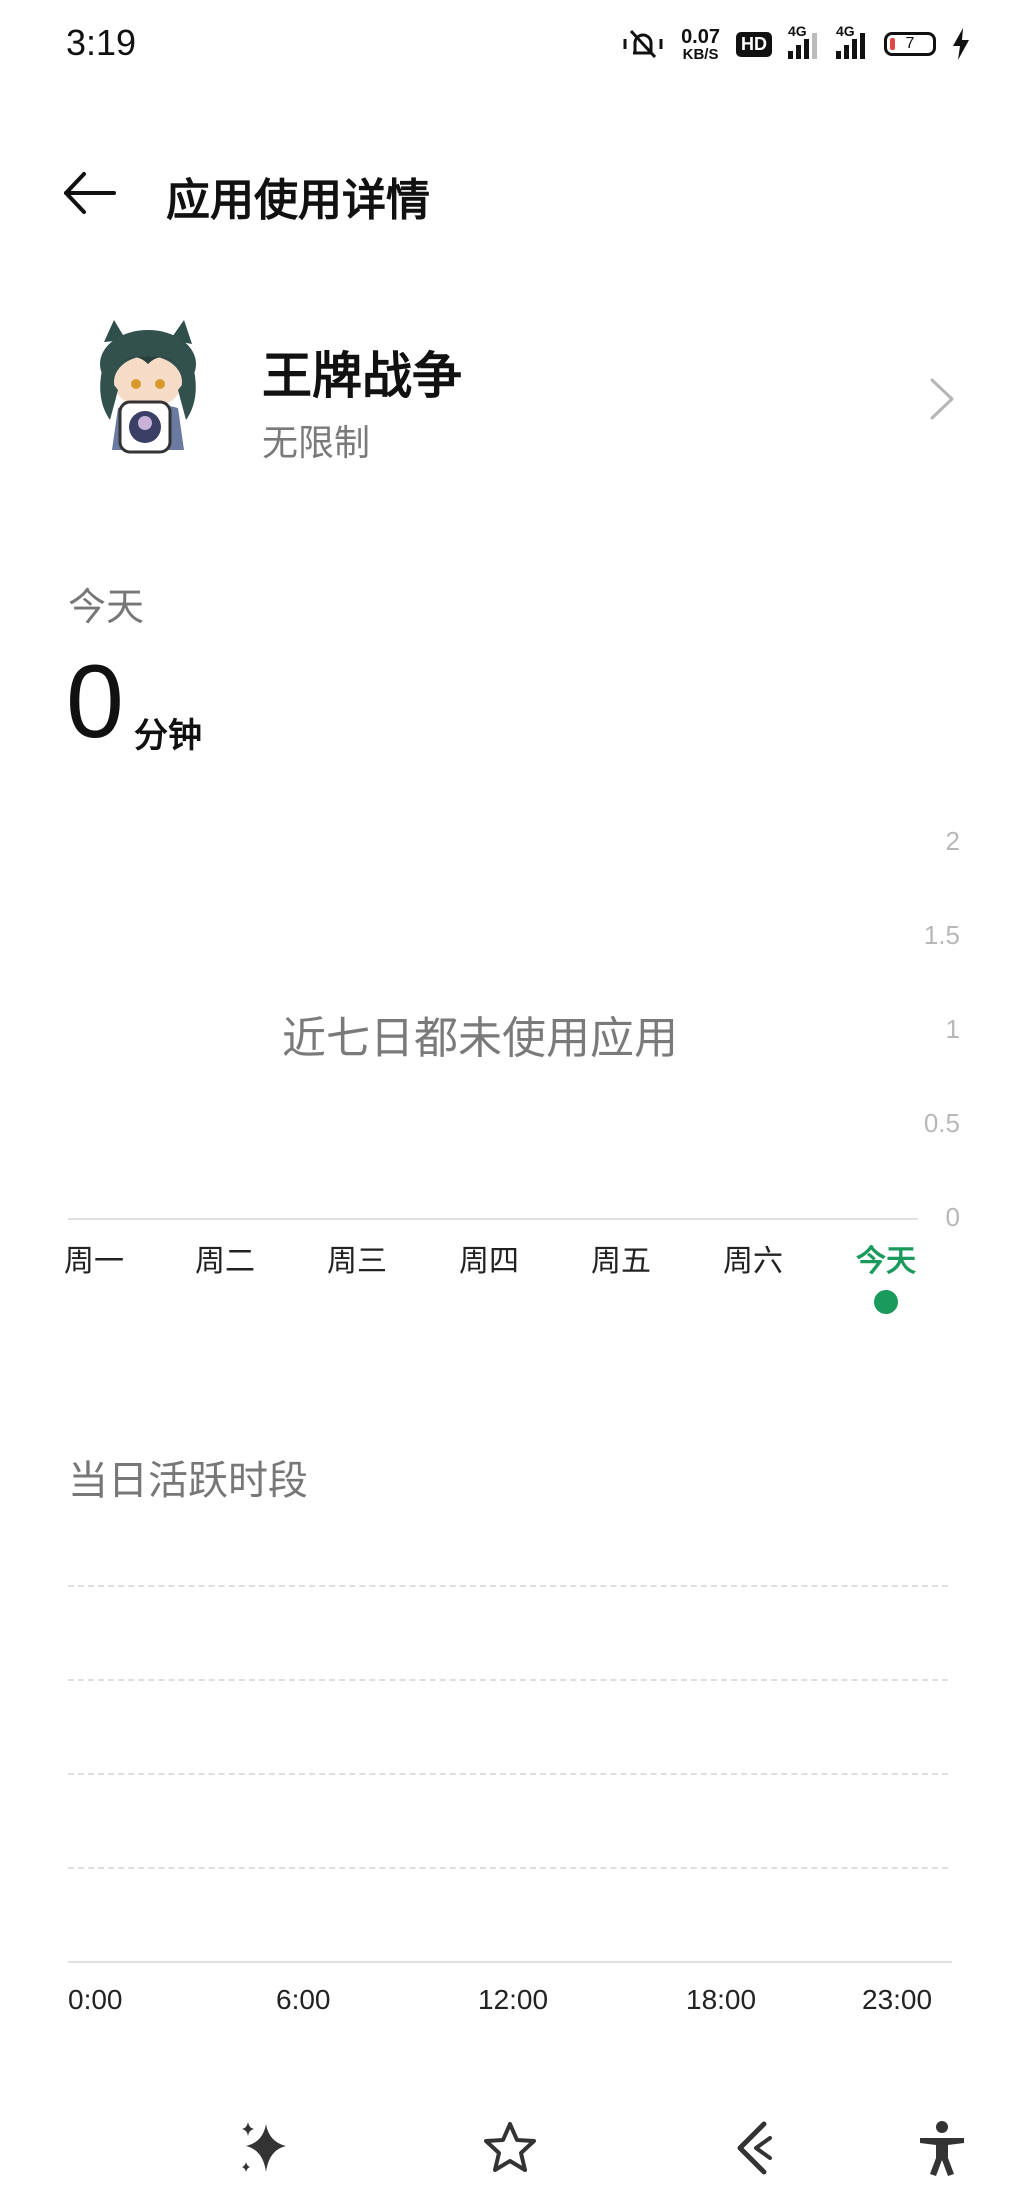 The height and width of the screenshot is (2210, 1020). I want to click on network-speed: 0.07 KB/S, so click(700, 44).